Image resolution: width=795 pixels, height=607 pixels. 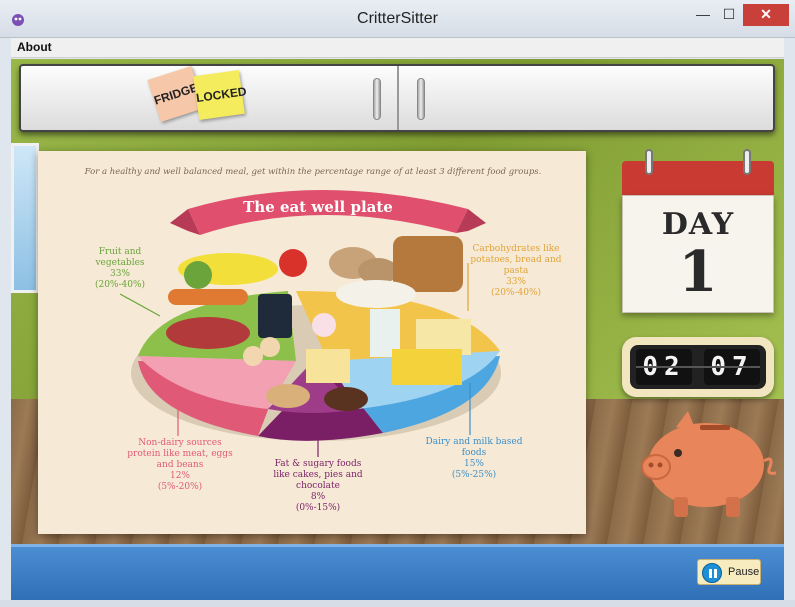 I want to click on fridge: FRIDGE LOCKED, so click(x=397, y=98).